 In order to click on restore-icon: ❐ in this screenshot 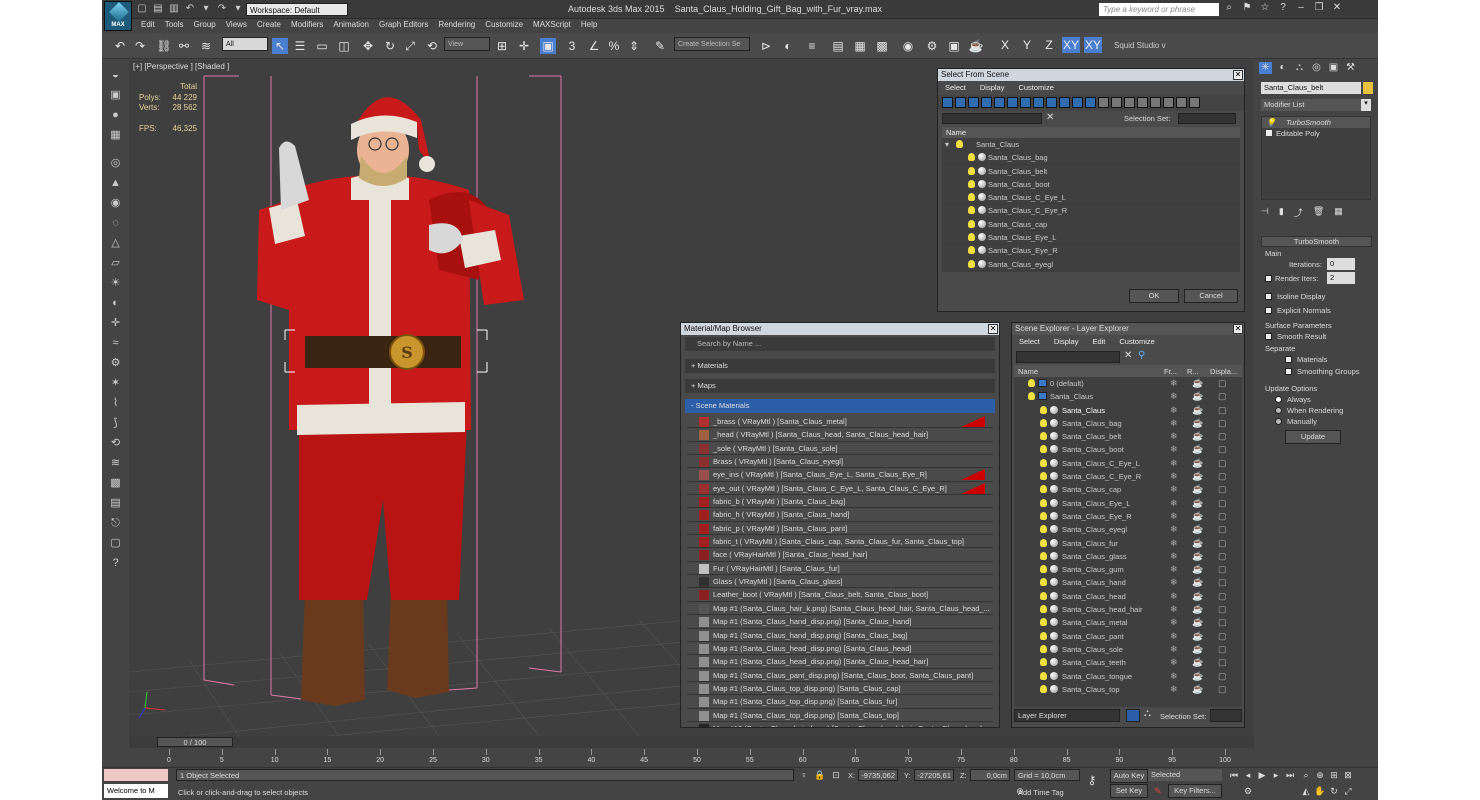, I will do `click(1319, 7)`.